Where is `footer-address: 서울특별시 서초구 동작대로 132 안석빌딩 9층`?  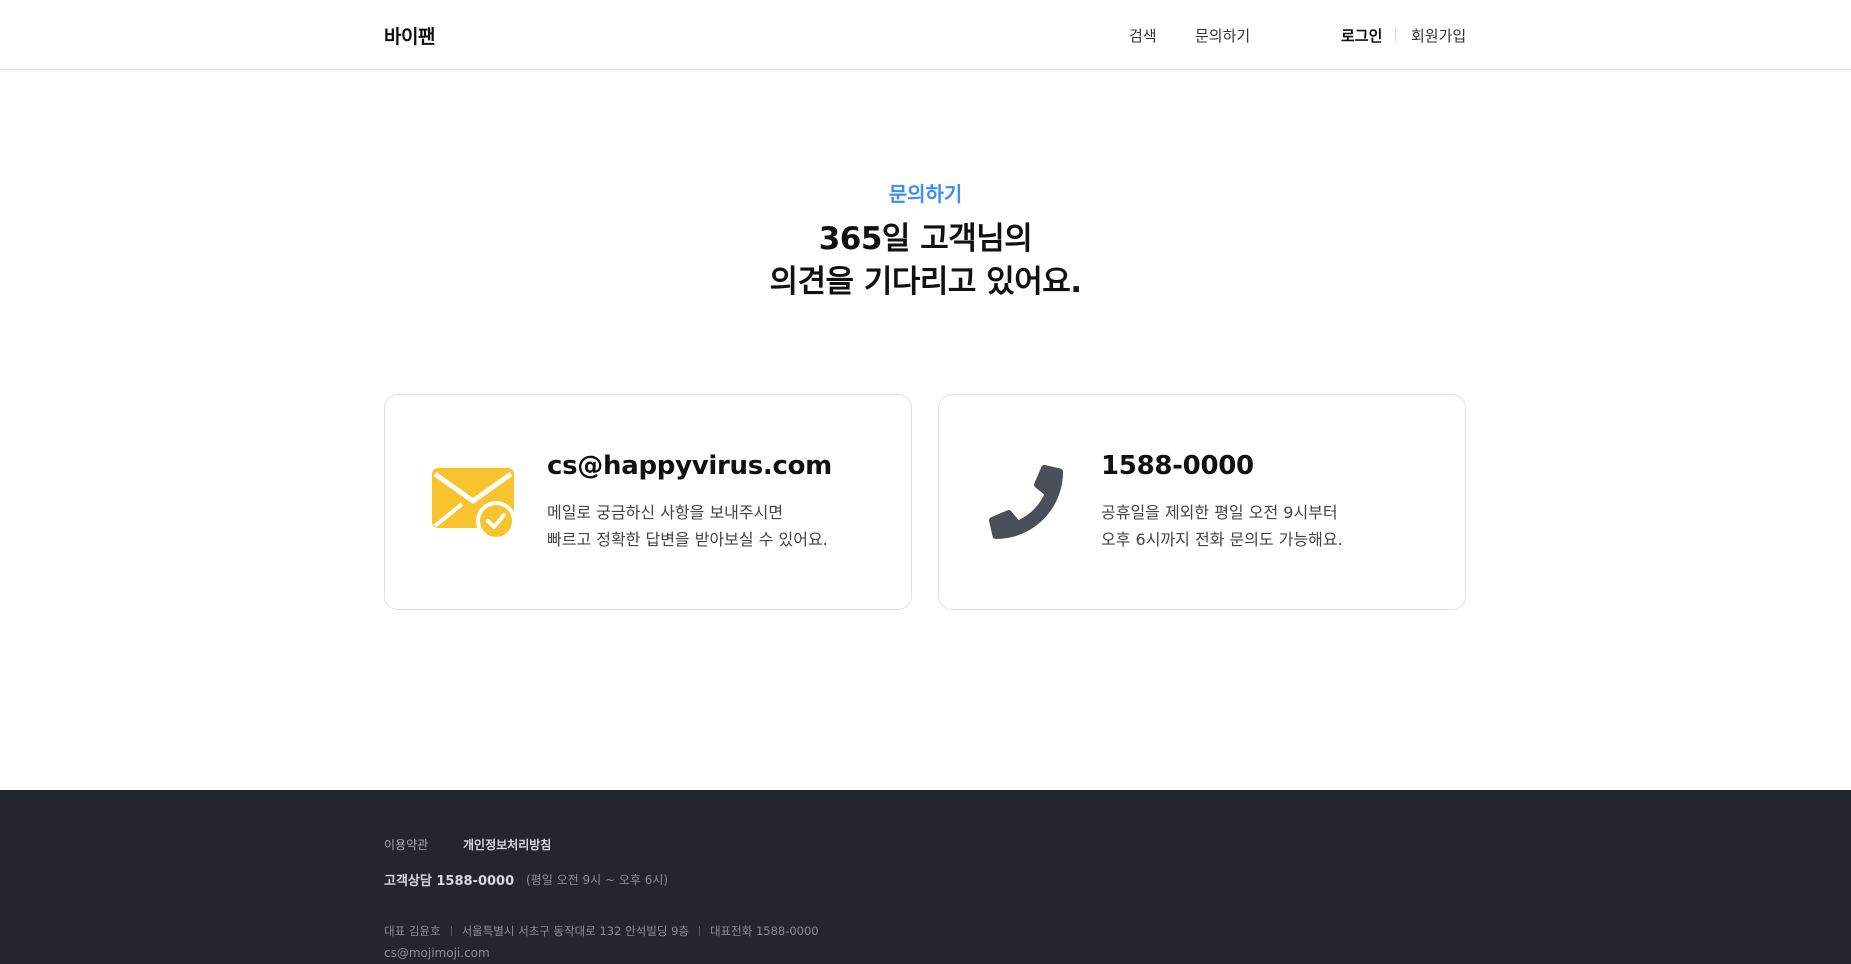 footer-address: 서울특별시 서초구 동작대로 132 안석빌딩 9층 is located at coordinates (575, 931).